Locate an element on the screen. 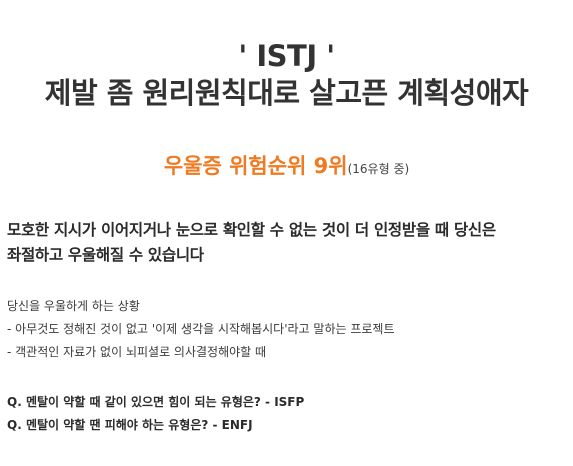 This screenshot has height=466, width=573. title-description: 제발 좀 원리원칙대로 살고픈 계획성애자 is located at coordinates (286, 93).